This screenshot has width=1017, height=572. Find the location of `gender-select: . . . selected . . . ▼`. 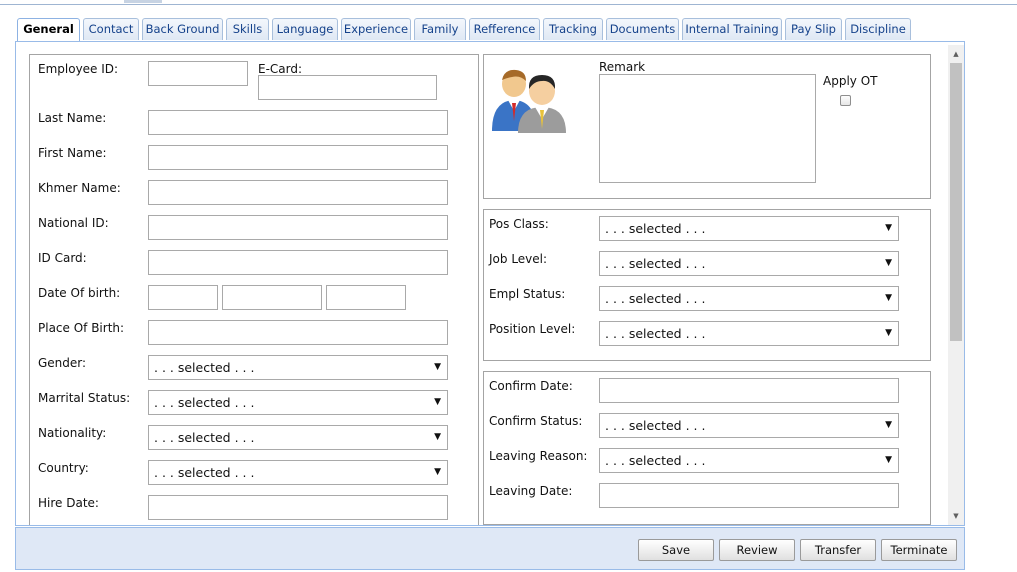

gender-select: . . . selected . . . ▼ is located at coordinates (298, 367).